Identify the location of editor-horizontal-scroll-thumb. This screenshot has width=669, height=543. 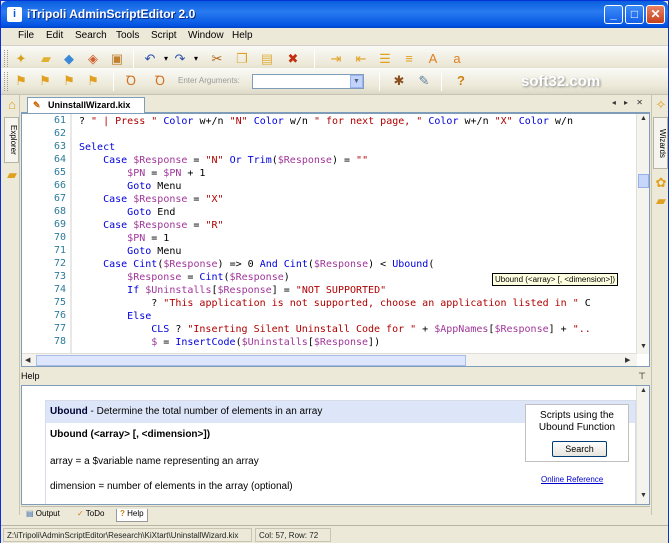
(251, 360).